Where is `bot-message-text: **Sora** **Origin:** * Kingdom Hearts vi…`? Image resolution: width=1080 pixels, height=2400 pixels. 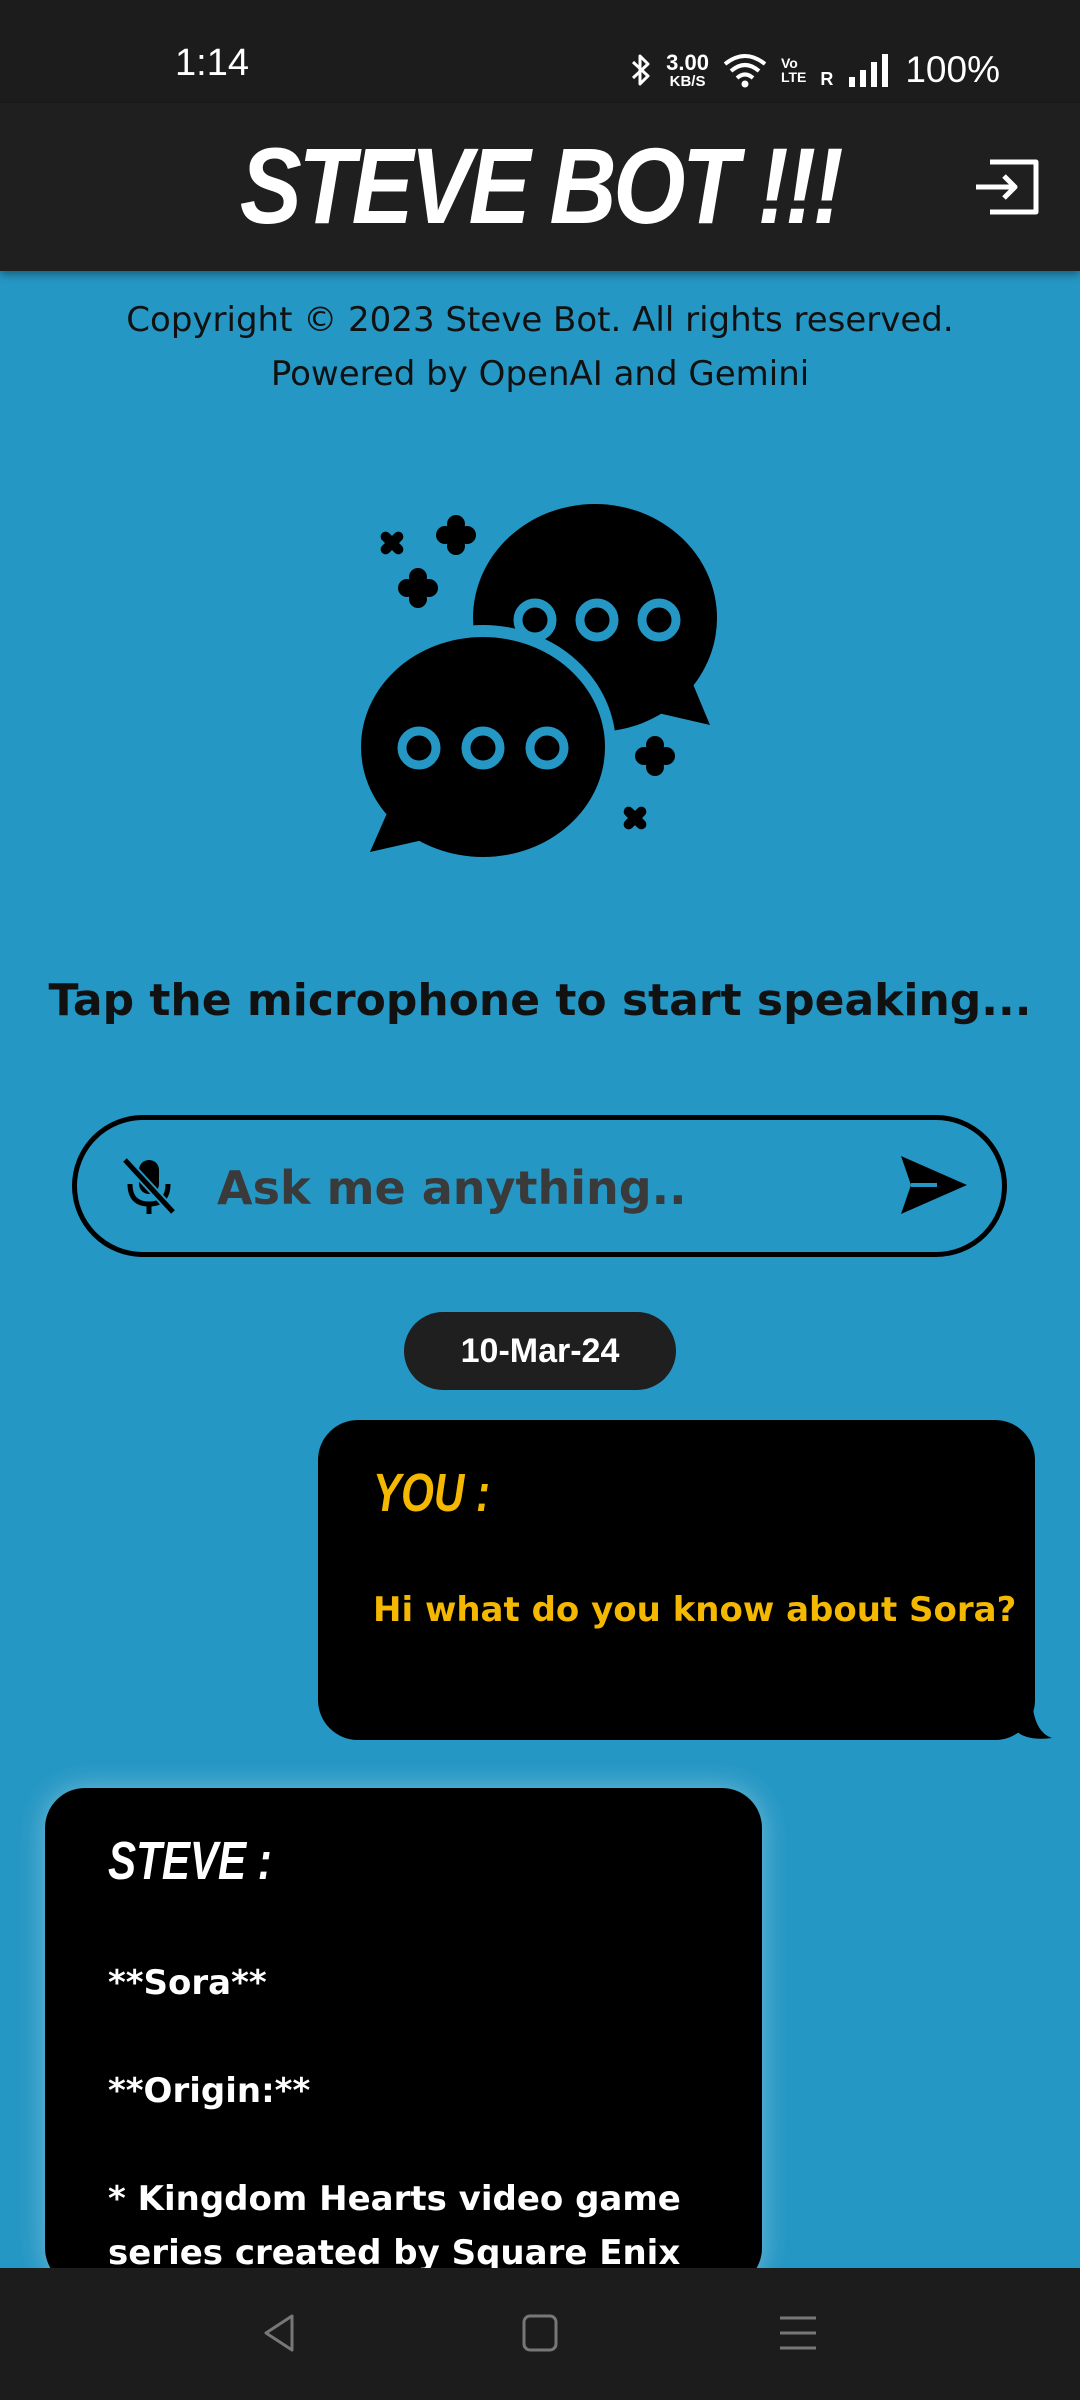
bot-message-text: **Sora** **Origin:** * Kingdom Hearts vi… is located at coordinates (408, 2118).